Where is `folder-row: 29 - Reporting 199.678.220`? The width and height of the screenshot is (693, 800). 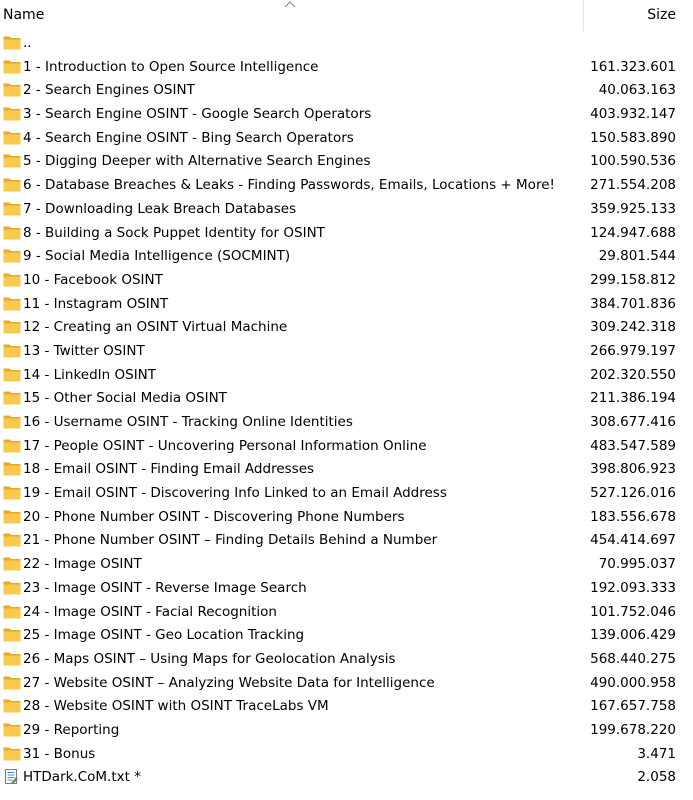
folder-row: 29 - Reporting 199.678.220 is located at coordinates (346, 730).